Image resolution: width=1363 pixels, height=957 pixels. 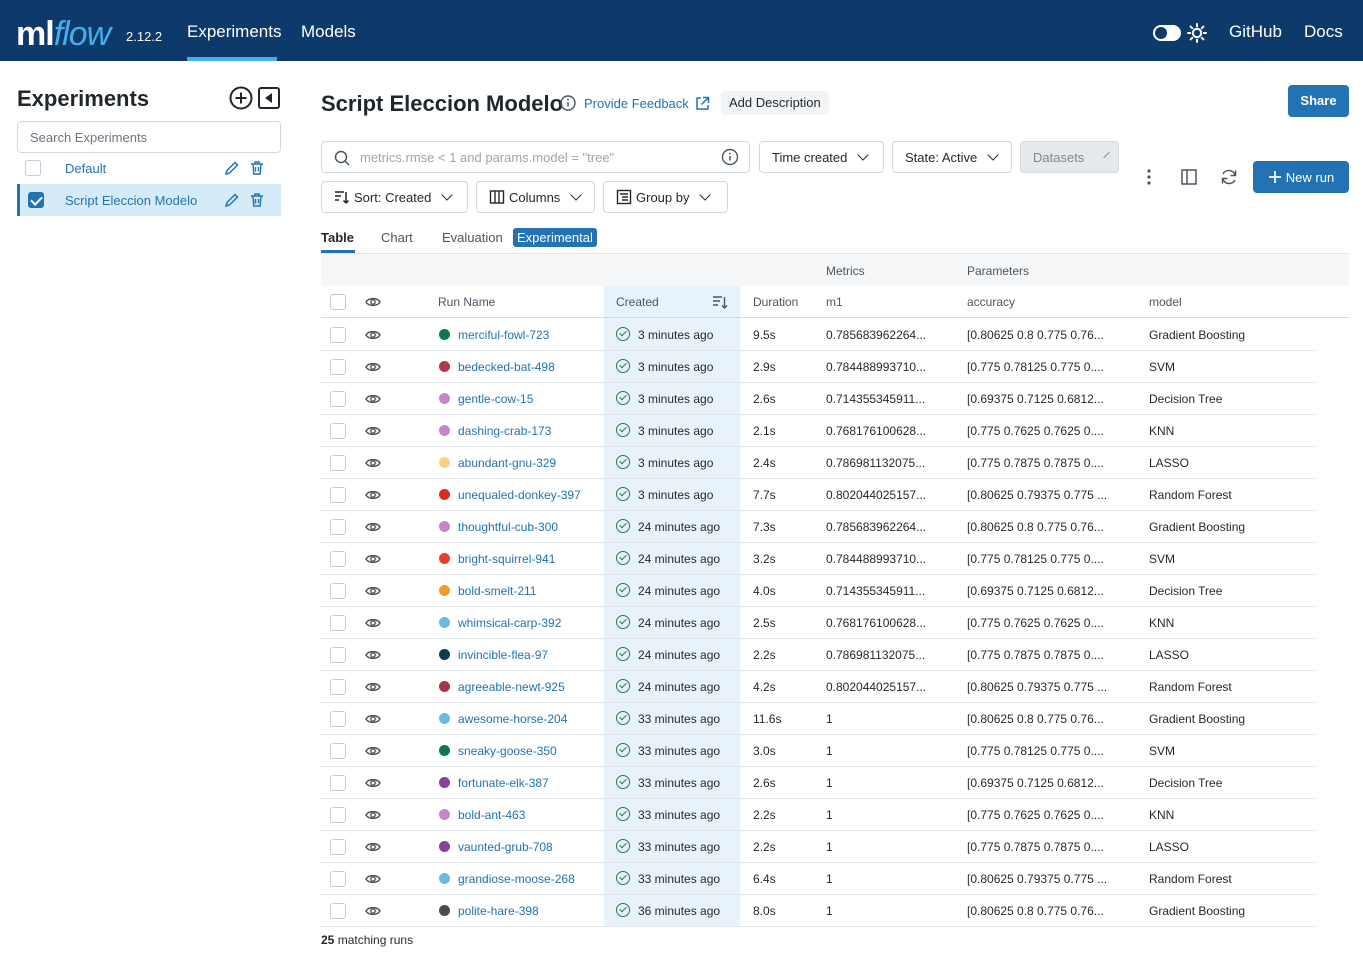 I want to click on tab-table: Table, so click(x=337, y=237).